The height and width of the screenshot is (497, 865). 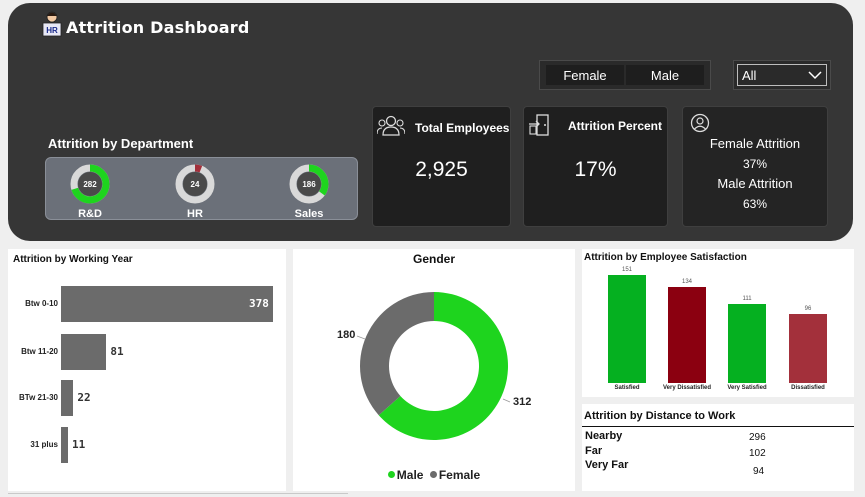 I want to click on kpi-attrition-percent: Attrition Percent 17%, so click(x=595, y=166).